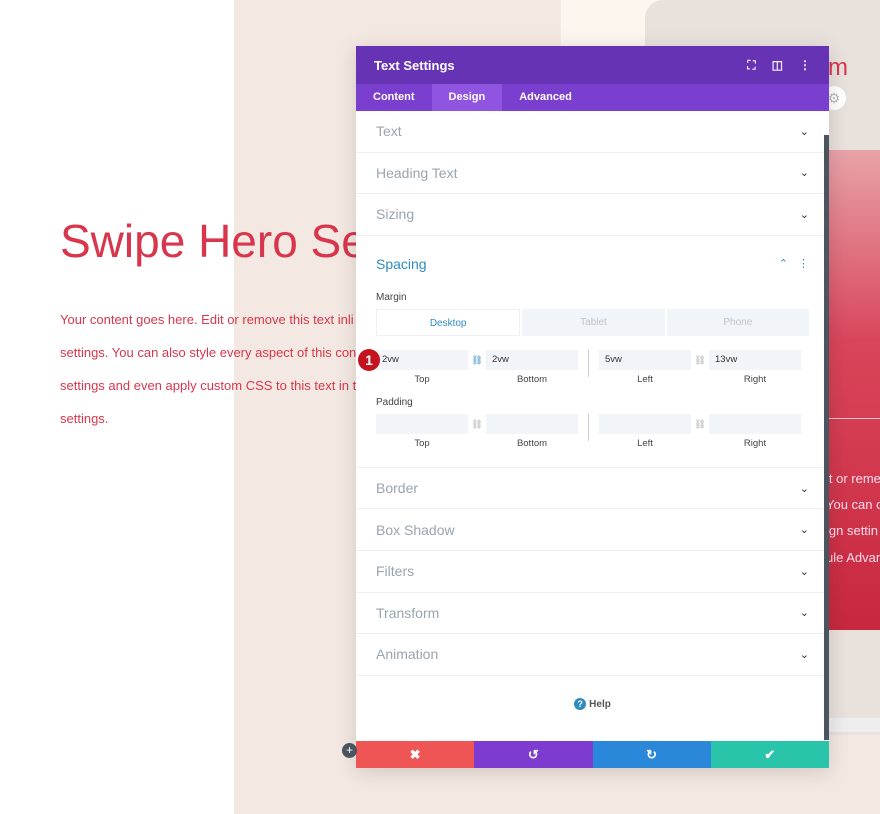 The image size is (880, 814). I want to click on padding-right-input, so click(755, 423).